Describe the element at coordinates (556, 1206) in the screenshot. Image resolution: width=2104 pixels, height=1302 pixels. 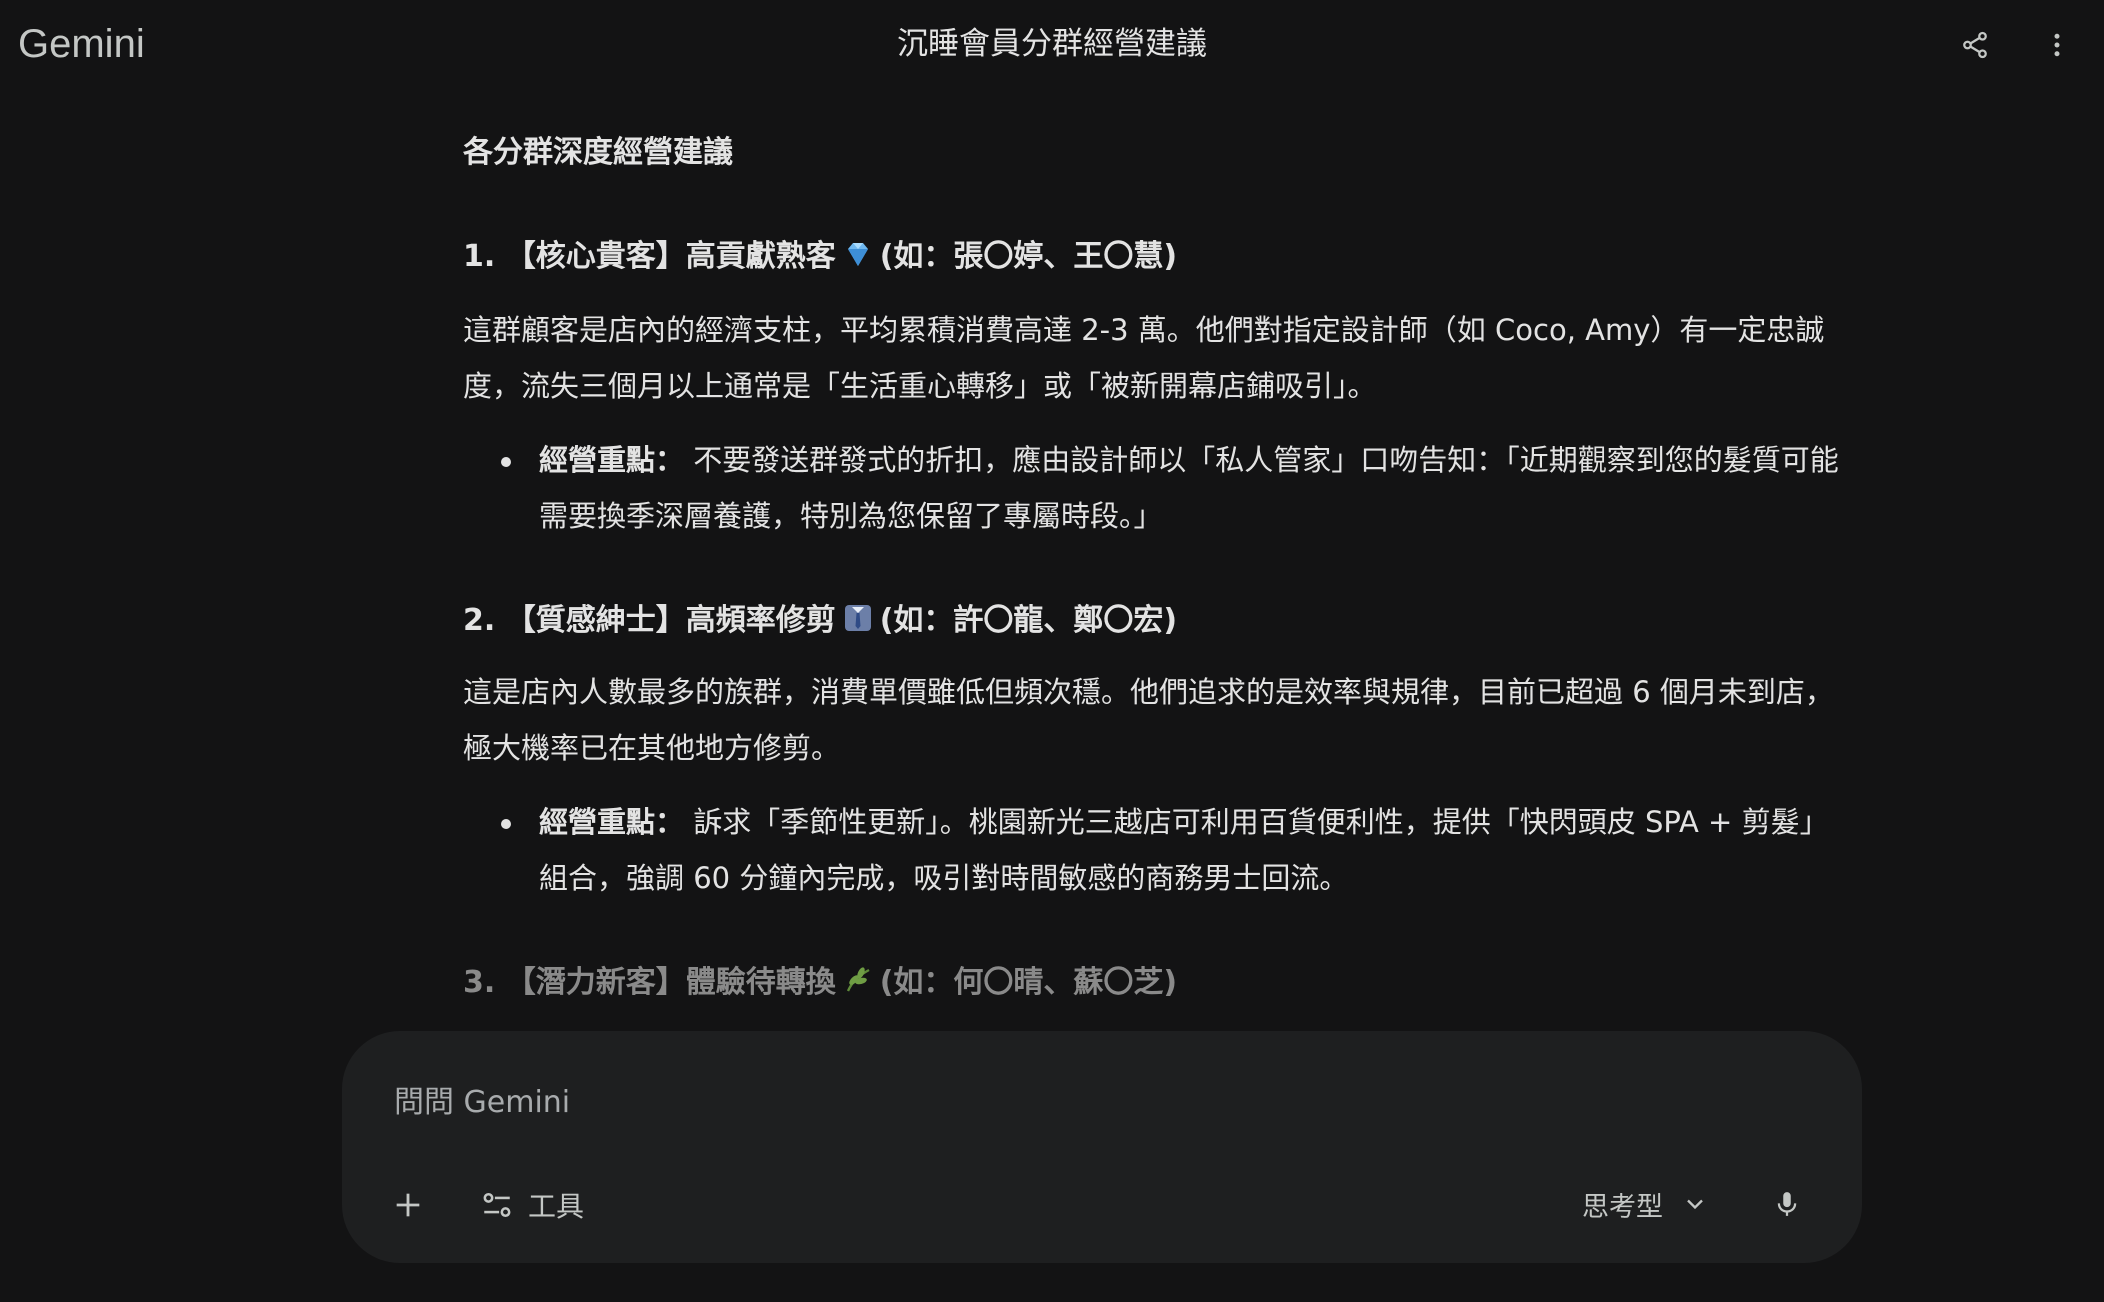
I see `tools-label: 工具` at that location.